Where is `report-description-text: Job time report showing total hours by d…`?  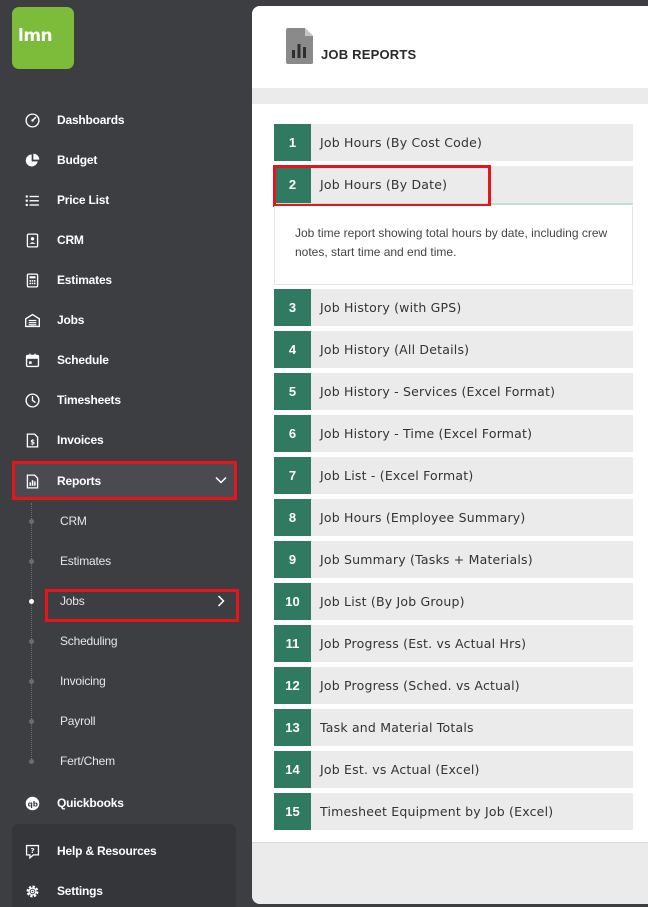 report-description-text: Job time report showing total hours by d… is located at coordinates (451, 242).